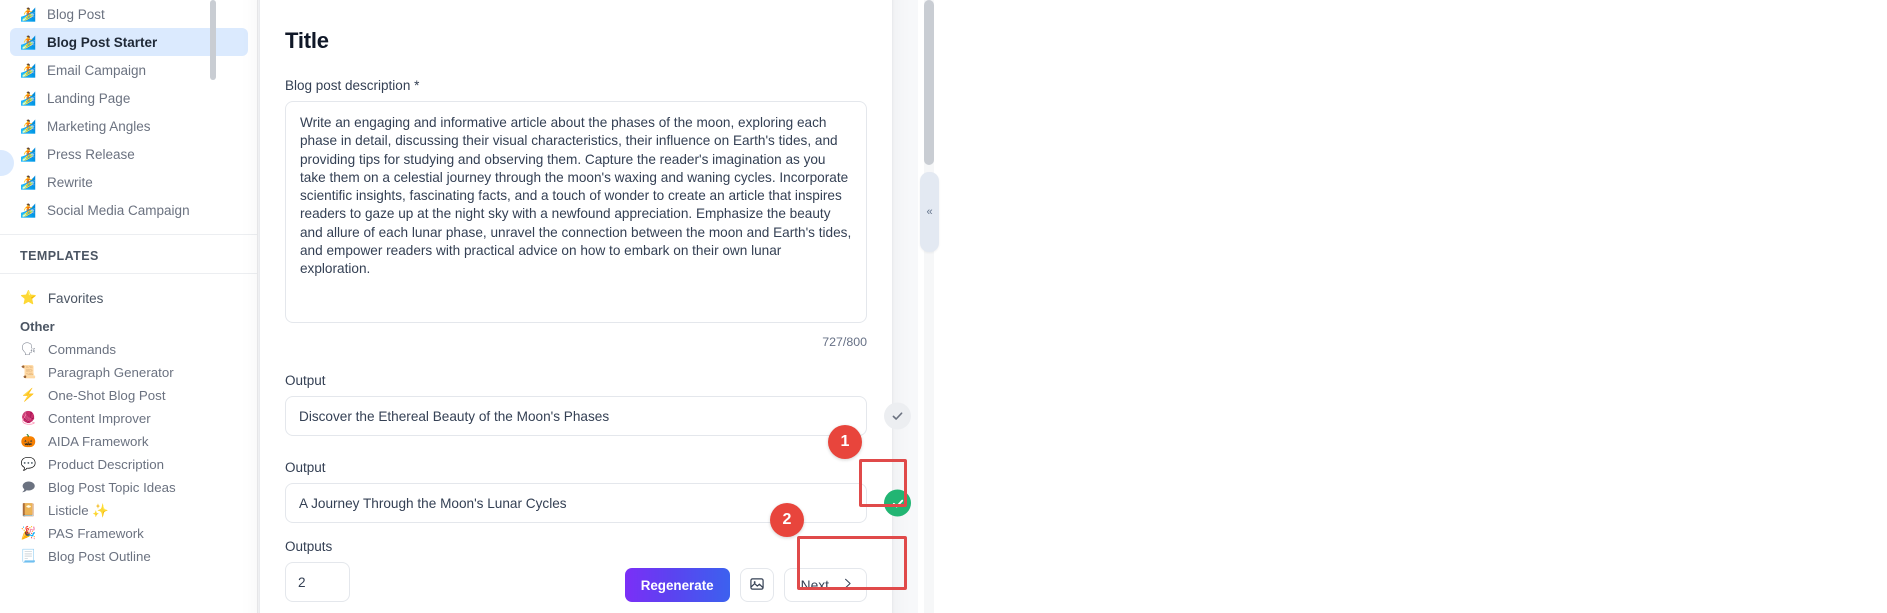  Describe the element at coordinates (28, 395) in the screenshot. I see `lightning-bolt-icon: ⚡` at that location.